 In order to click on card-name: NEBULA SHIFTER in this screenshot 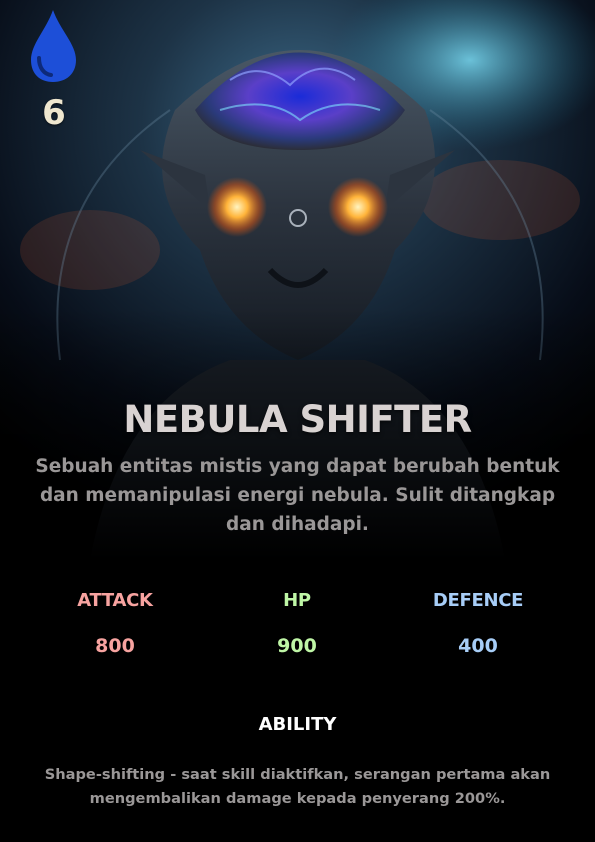, I will do `click(297, 419)`.